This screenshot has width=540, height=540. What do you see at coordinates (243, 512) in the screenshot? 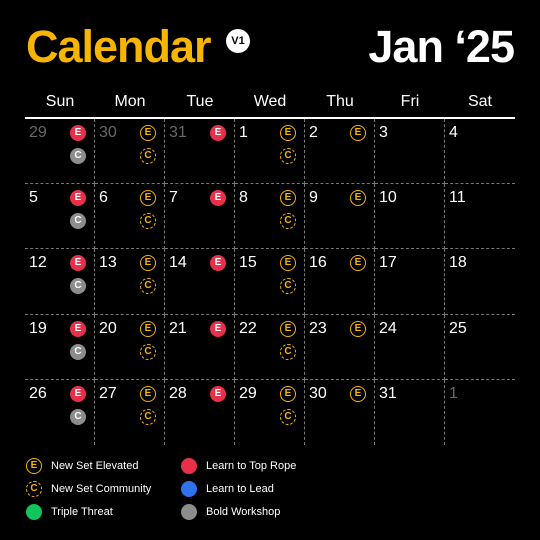
I see `legend-label: Bold Workshop` at bounding box center [243, 512].